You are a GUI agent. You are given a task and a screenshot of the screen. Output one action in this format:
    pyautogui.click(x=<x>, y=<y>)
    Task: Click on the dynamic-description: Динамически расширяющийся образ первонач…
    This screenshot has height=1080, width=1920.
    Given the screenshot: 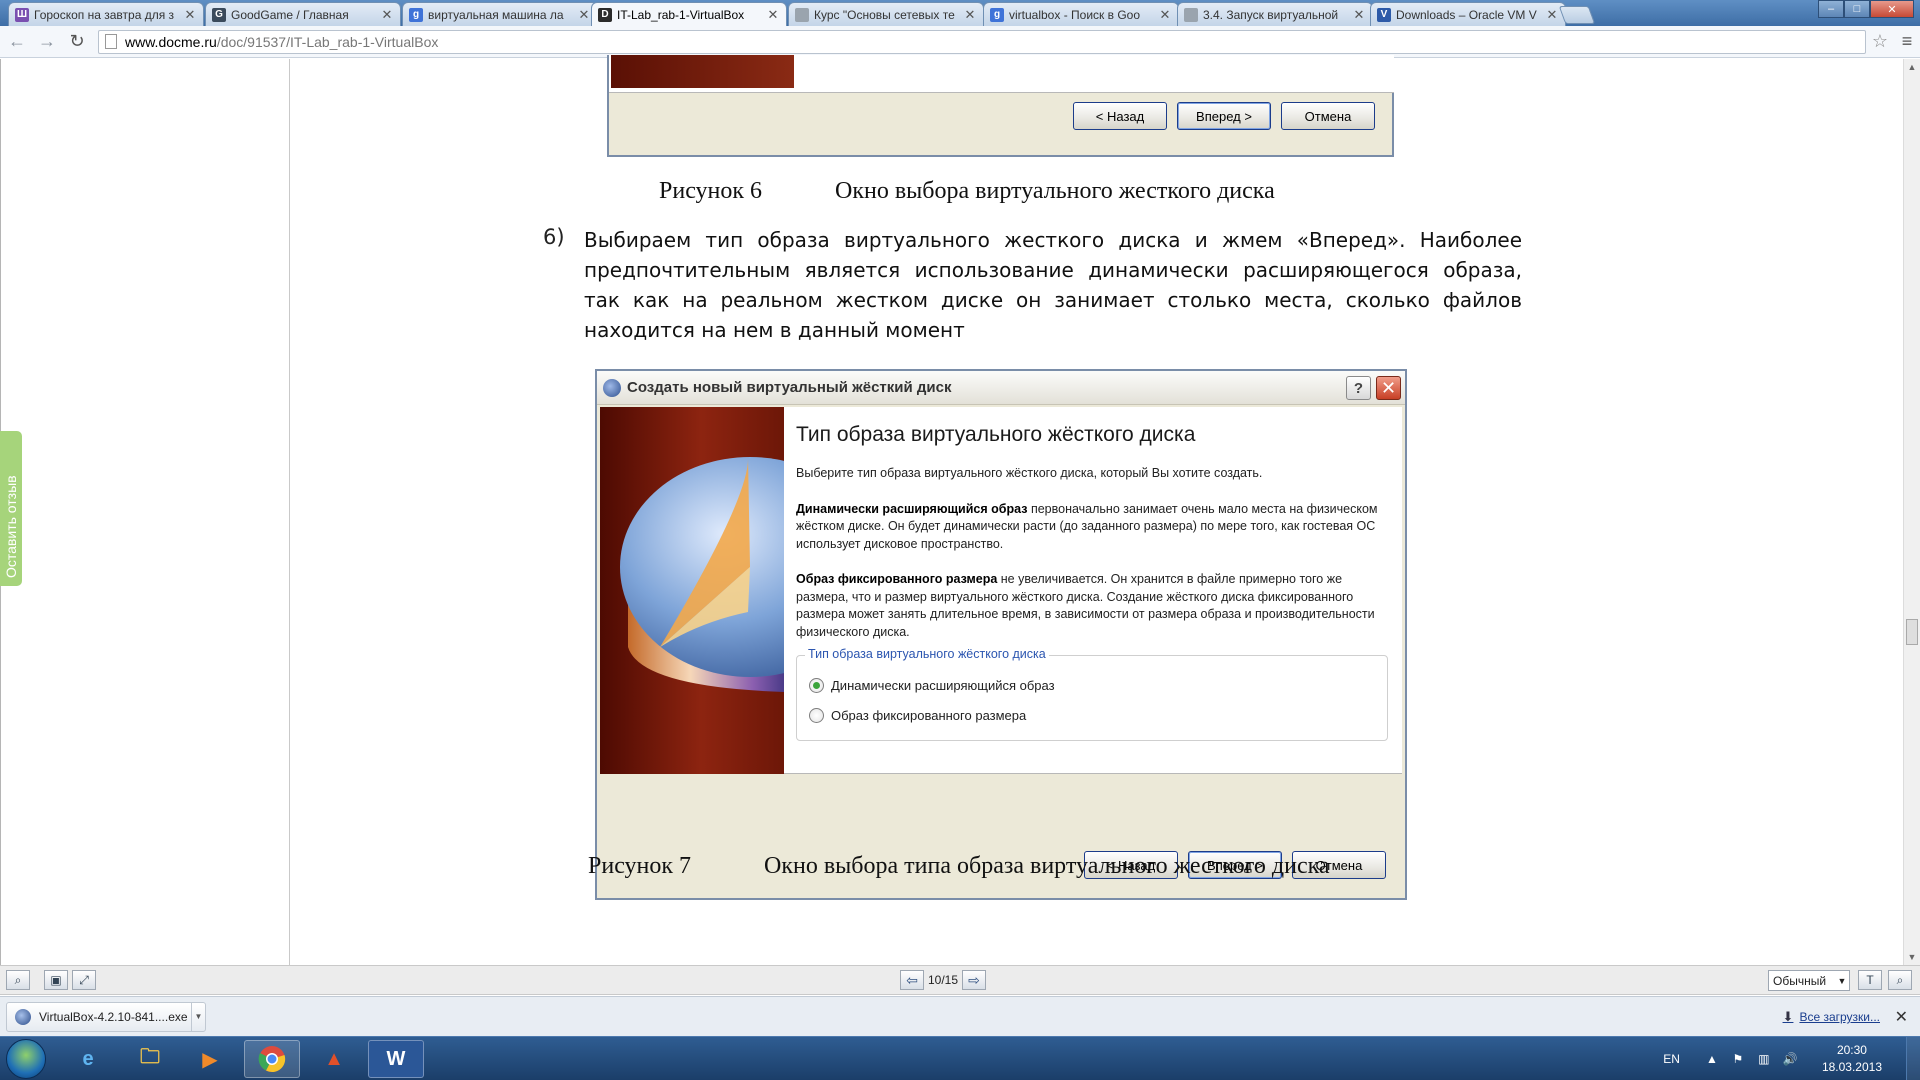 What is the action you would take?
    pyautogui.click(x=1094, y=527)
    